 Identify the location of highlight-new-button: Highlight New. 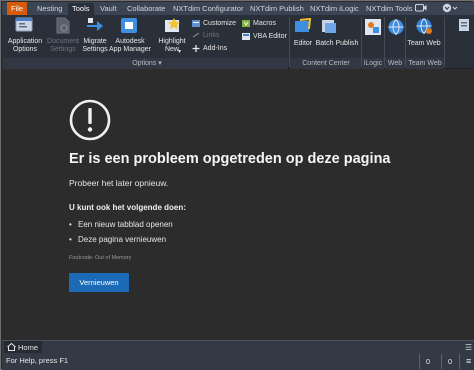
(172, 46).